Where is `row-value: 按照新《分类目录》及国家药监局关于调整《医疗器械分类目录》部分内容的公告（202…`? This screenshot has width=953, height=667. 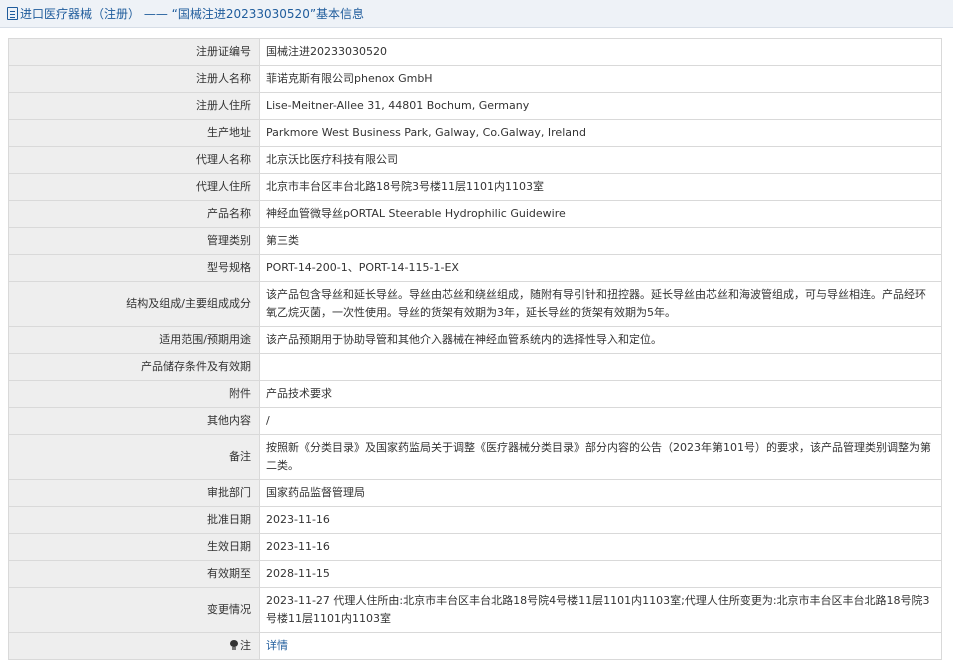 row-value: 按照新《分类目录》及国家药监局关于调整《医疗器械分类目录》部分内容的公告（202… is located at coordinates (600, 457).